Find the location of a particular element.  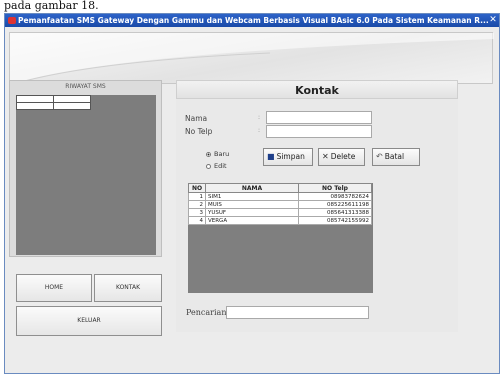

caption-text: pada gambar 18. is located at coordinates (250, 6).